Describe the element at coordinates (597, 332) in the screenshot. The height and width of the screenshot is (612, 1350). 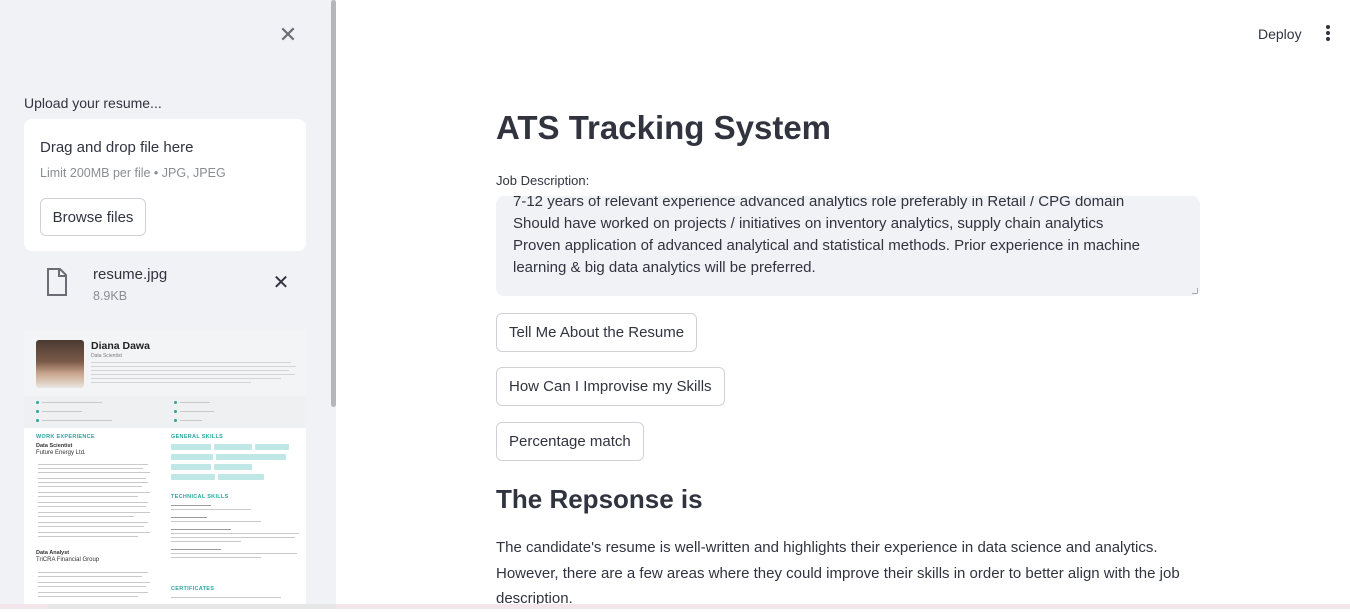
I see `tell-me-about-resume-button: Tell Me About the Resume` at that location.